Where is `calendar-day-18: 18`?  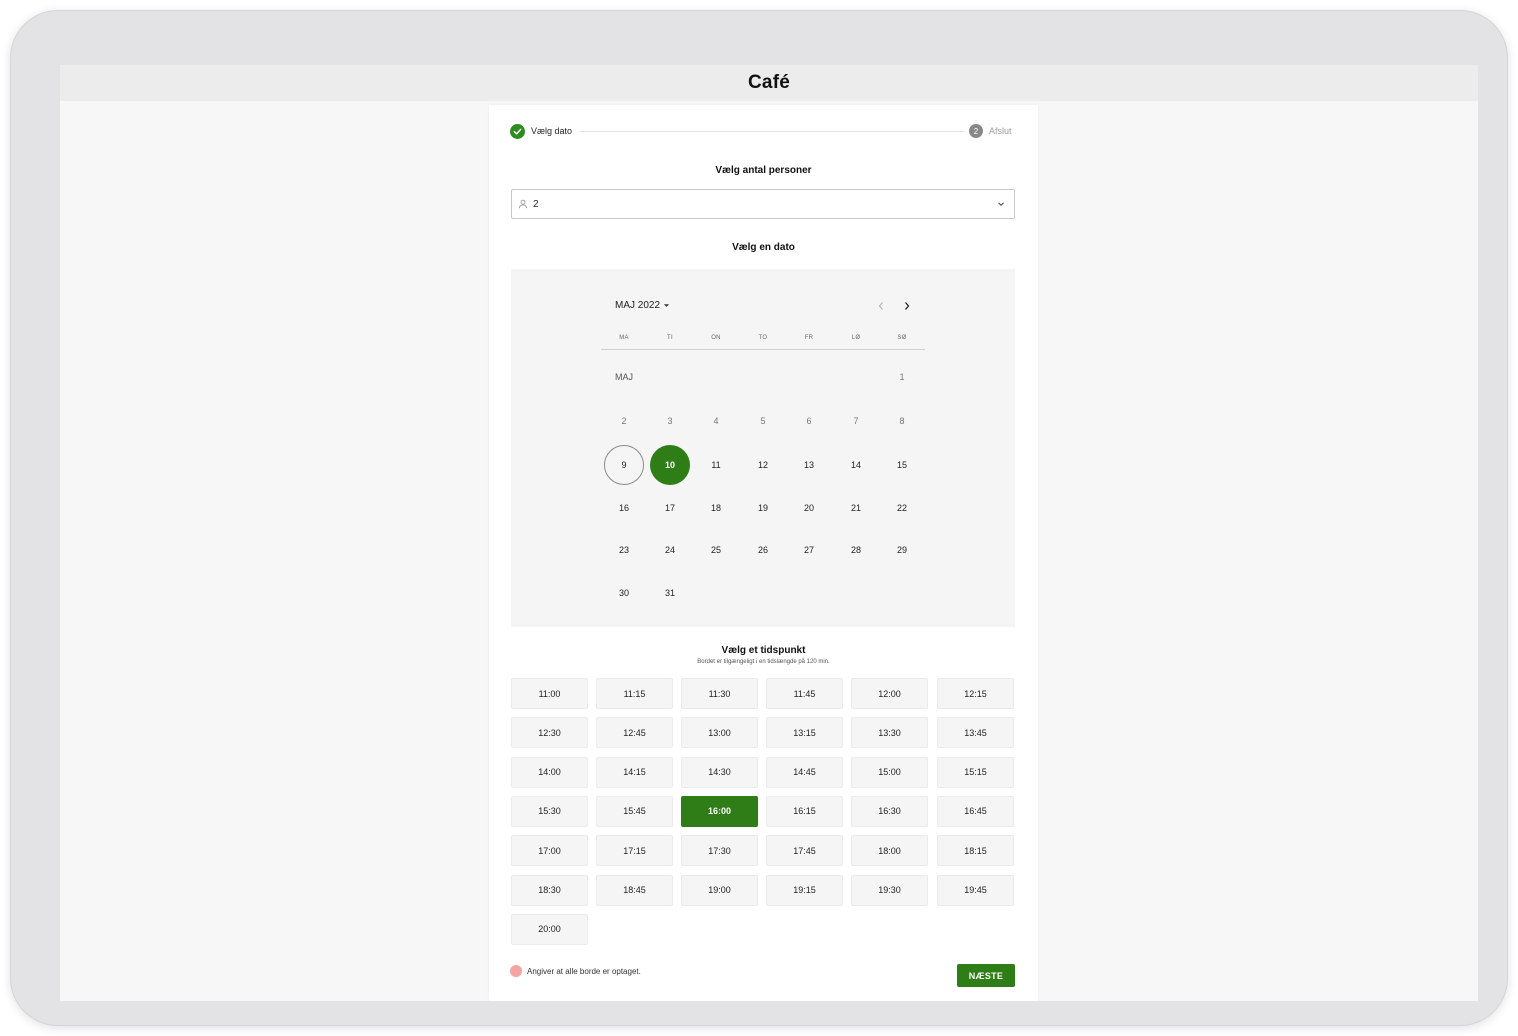 calendar-day-18: 18 is located at coordinates (716, 508).